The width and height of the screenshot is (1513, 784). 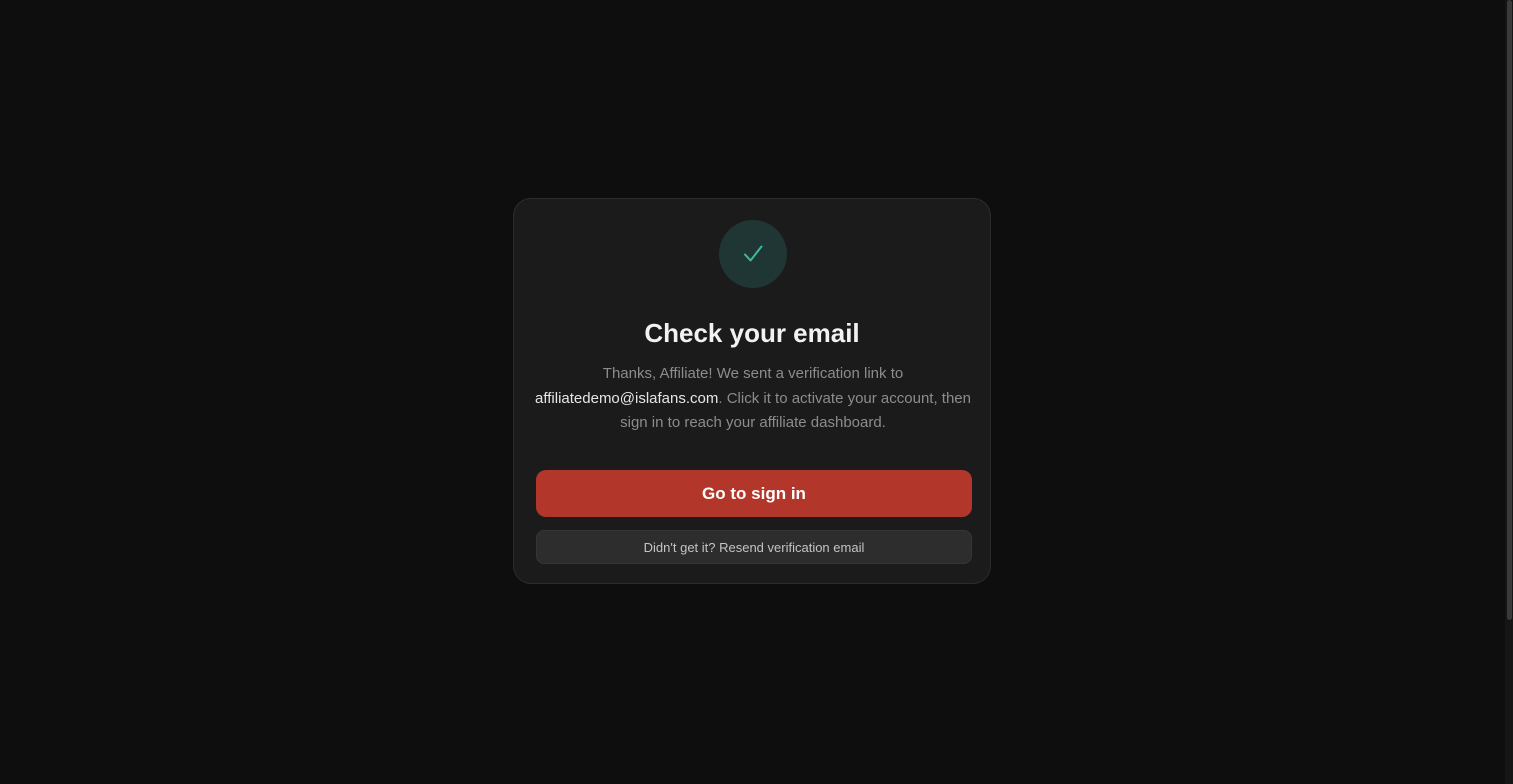 What do you see at coordinates (627, 398) in the screenshot?
I see `email-address: affiliatedemo@islafans.com` at bounding box center [627, 398].